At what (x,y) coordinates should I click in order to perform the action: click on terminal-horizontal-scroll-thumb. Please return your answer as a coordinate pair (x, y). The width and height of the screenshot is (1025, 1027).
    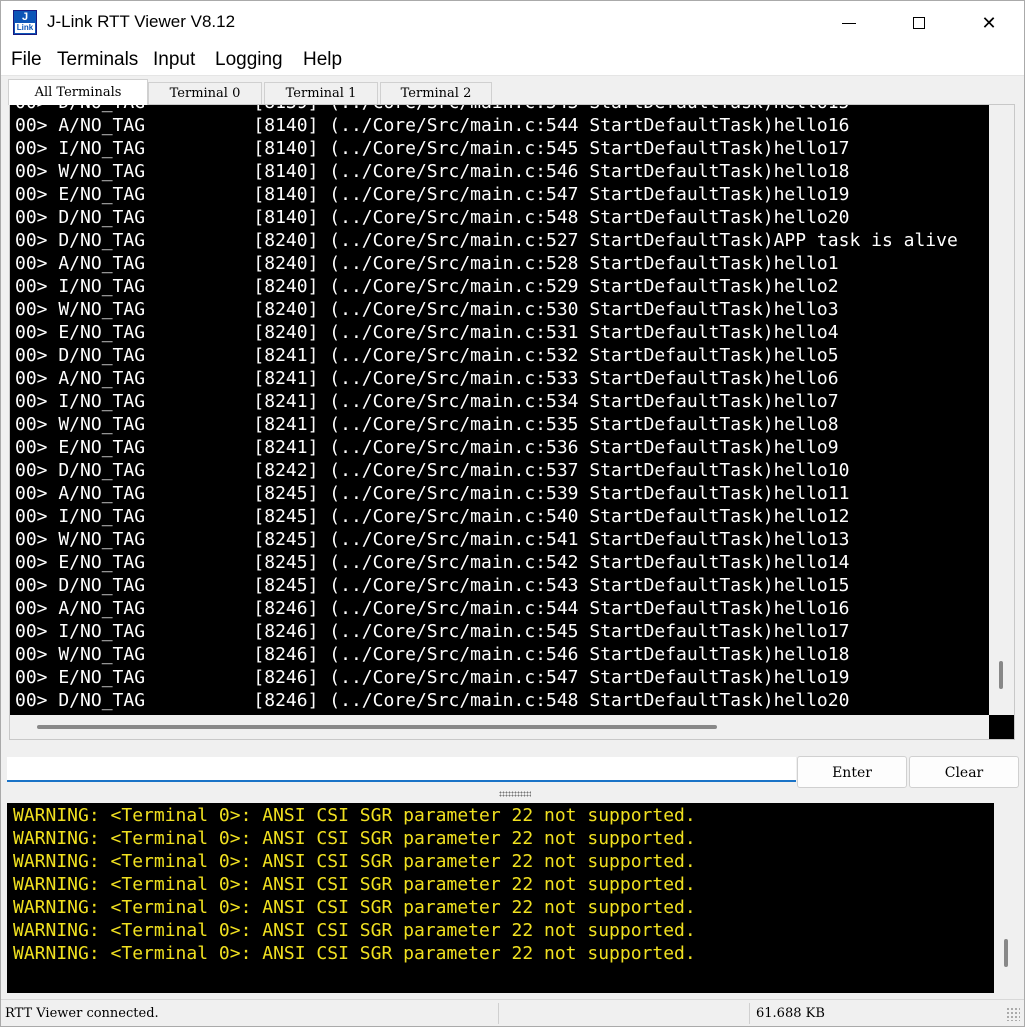
    Looking at the image, I should click on (377, 727).